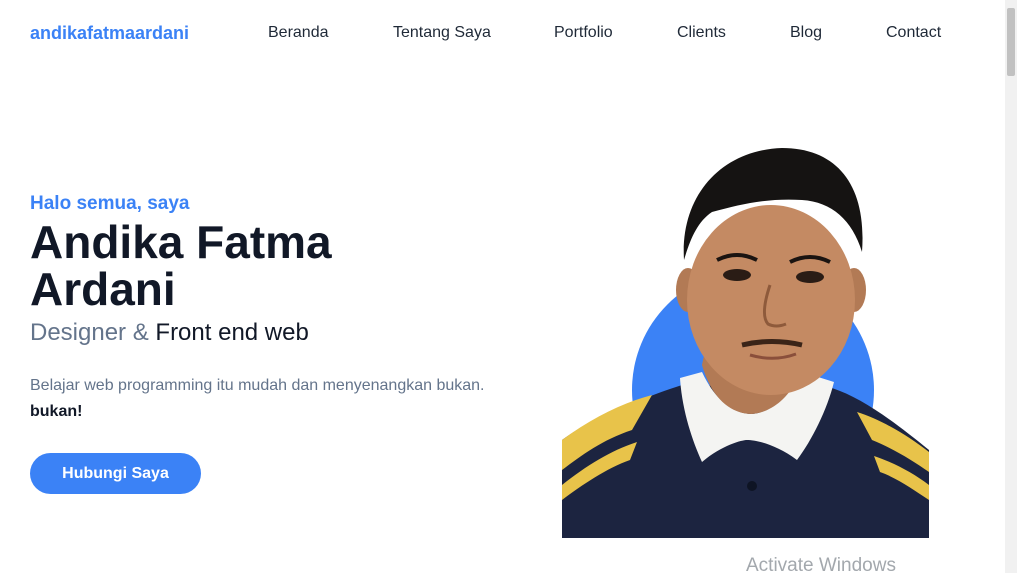 Image resolution: width=1017 pixels, height=577 pixels. What do you see at coordinates (115, 473) in the screenshot?
I see `contact-button: Hubungi Saya` at bounding box center [115, 473].